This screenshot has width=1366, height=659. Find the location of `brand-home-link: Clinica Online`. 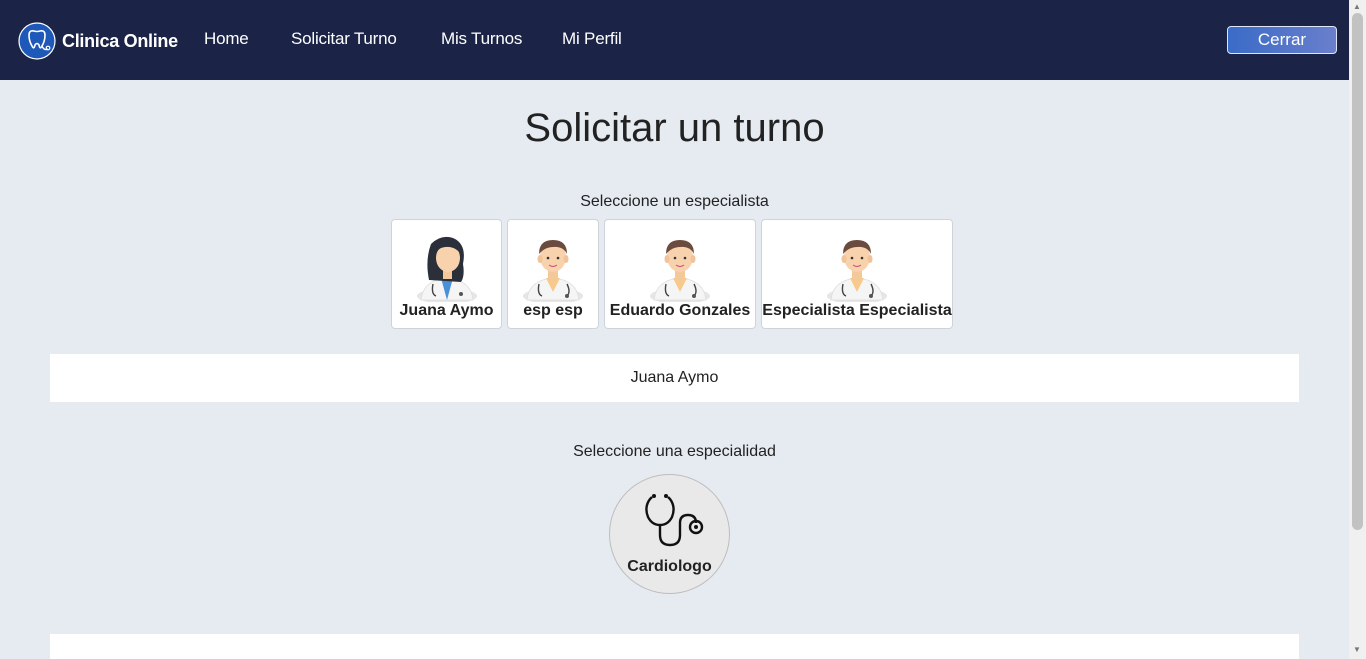

brand-home-link: Clinica Online is located at coordinates (98, 41).